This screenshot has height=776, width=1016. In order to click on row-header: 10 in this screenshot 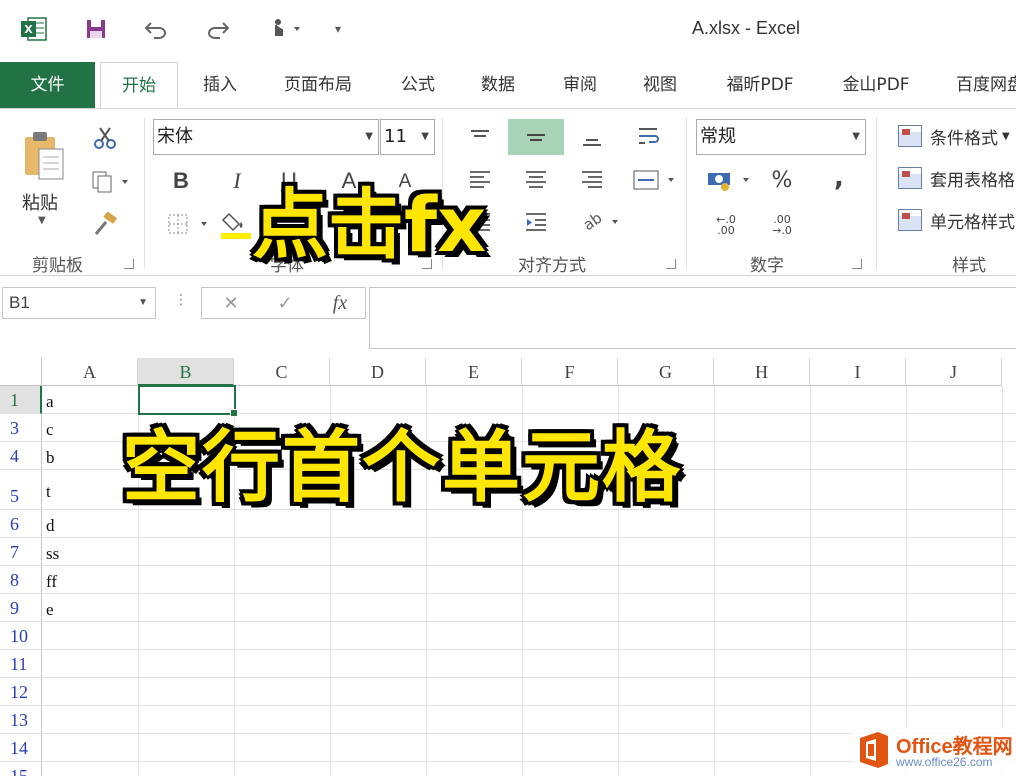, I will do `click(21, 636)`.